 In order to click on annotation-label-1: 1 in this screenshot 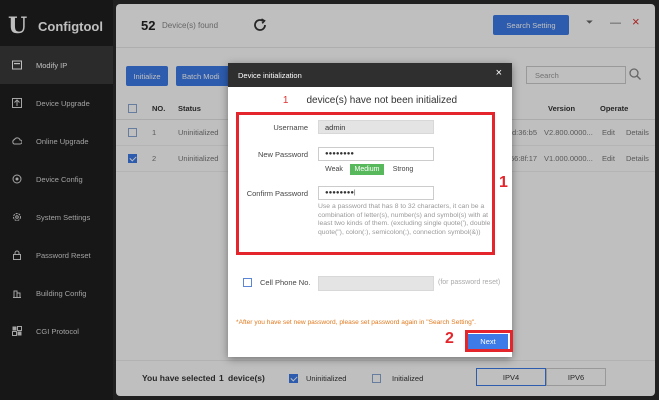, I will do `click(503, 182)`.